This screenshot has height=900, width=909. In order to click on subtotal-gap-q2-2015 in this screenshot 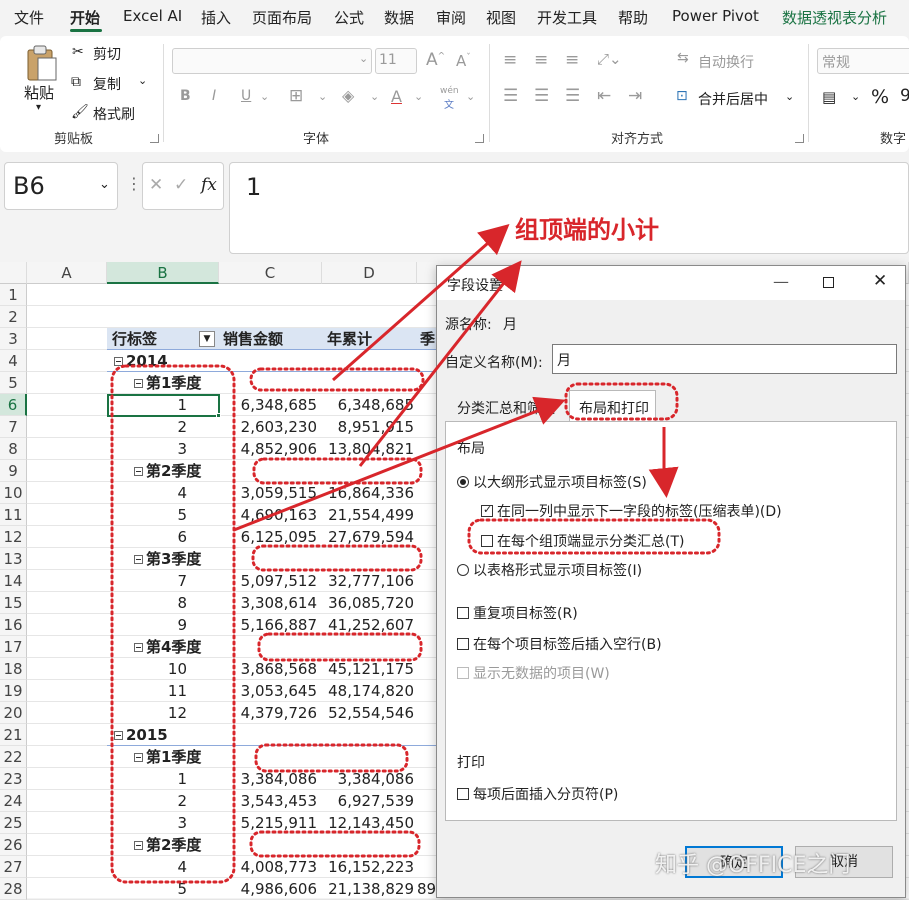, I will do `click(335, 844)`.